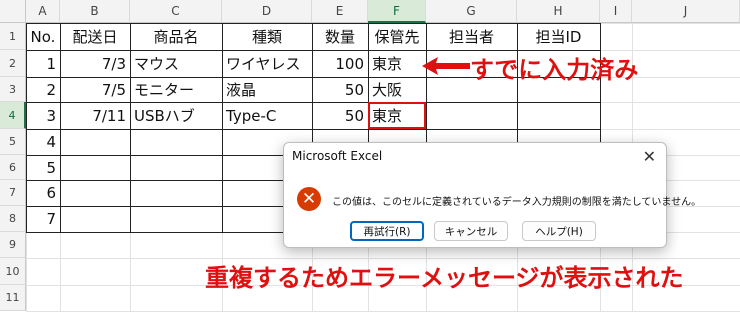 This screenshot has width=740, height=312. What do you see at coordinates (13, 271) in the screenshot?
I see `row-header-10: 10` at bounding box center [13, 271].